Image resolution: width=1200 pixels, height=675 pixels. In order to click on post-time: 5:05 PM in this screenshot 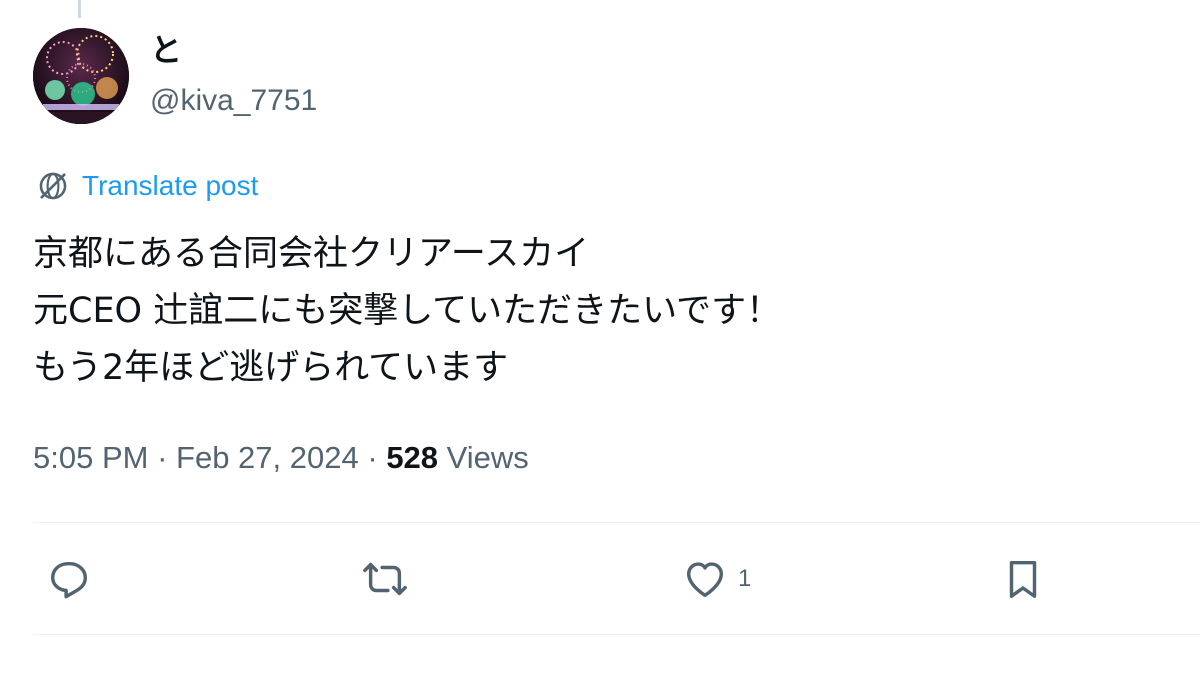, I will do `click(90, 457)`.